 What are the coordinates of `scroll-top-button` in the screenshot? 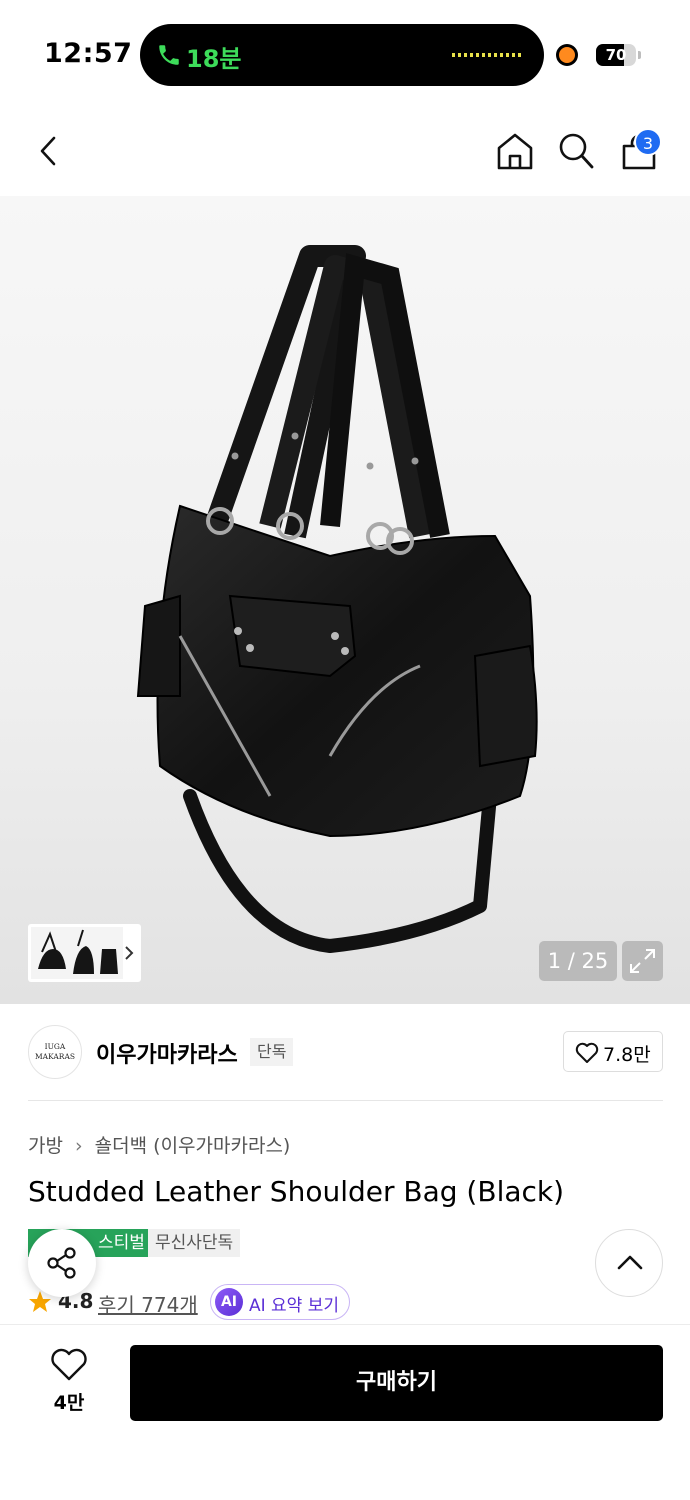 It's located at (629, 1263).